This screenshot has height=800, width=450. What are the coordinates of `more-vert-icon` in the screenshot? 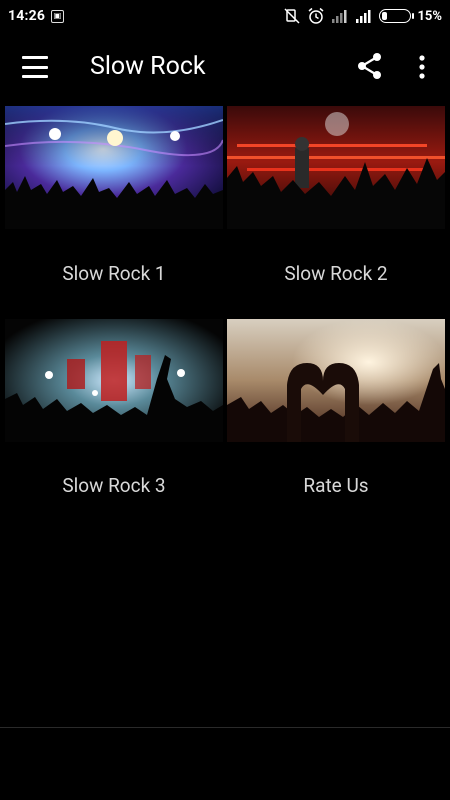 It's located at (422, 67).